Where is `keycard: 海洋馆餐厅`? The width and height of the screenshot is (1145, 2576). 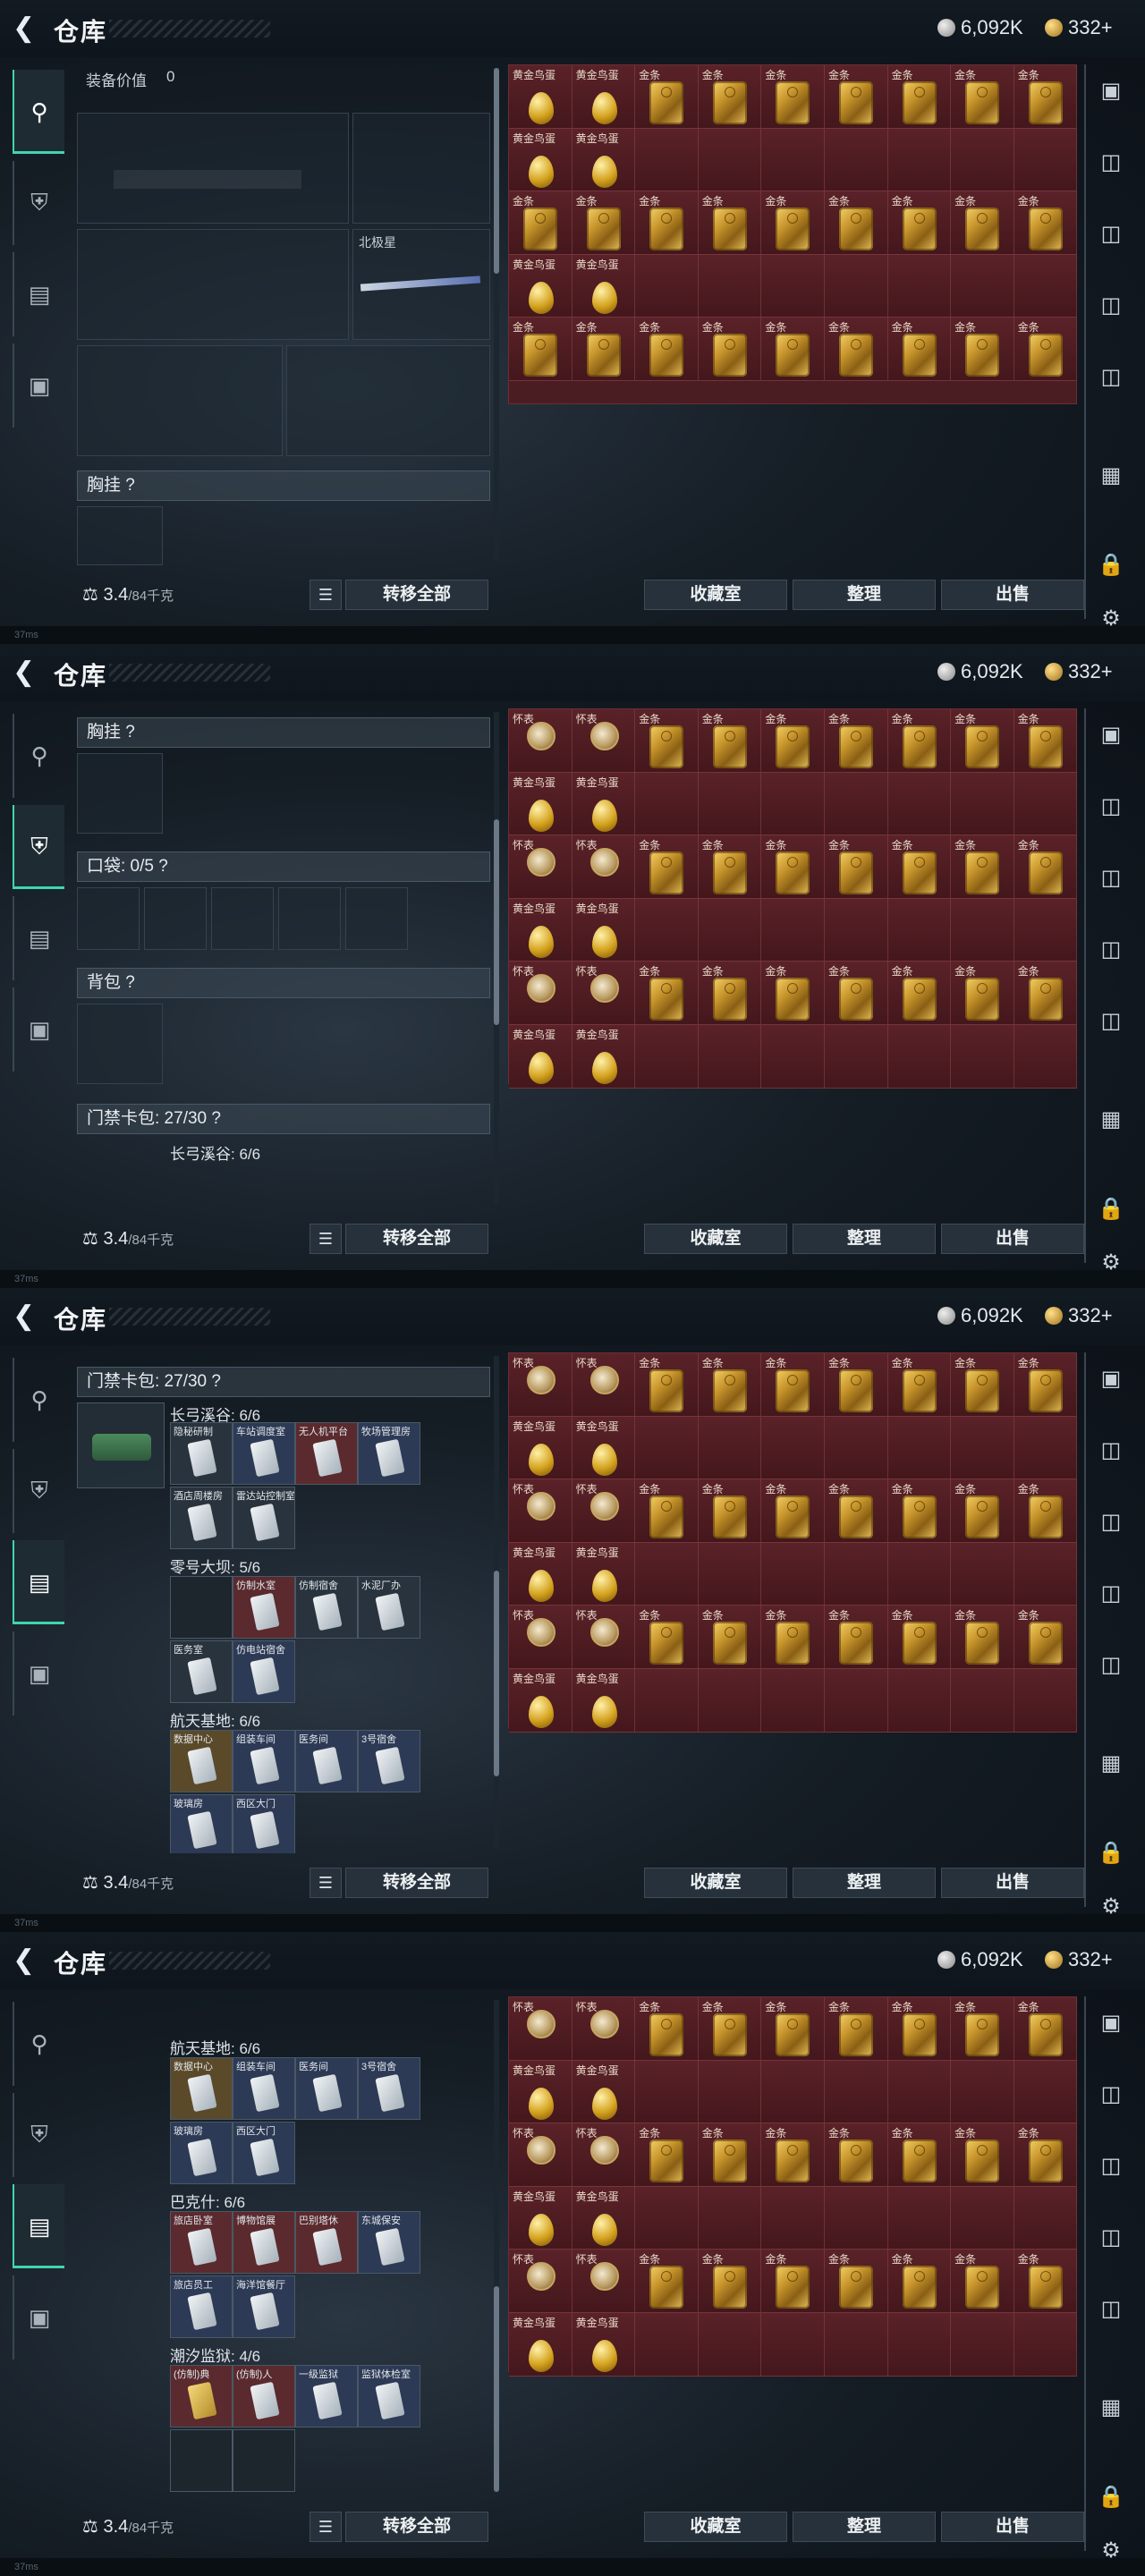 keycard: 海洋馆餐厅 is located at coordinates (264, 2306).